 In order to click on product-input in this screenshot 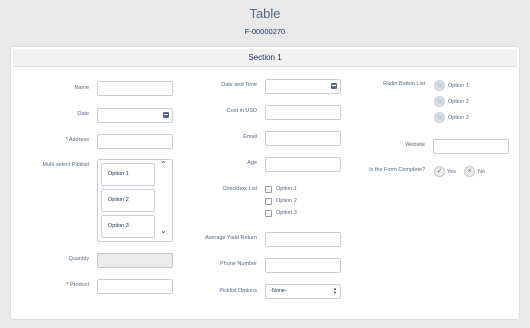, I will do `click(135, 286)`.